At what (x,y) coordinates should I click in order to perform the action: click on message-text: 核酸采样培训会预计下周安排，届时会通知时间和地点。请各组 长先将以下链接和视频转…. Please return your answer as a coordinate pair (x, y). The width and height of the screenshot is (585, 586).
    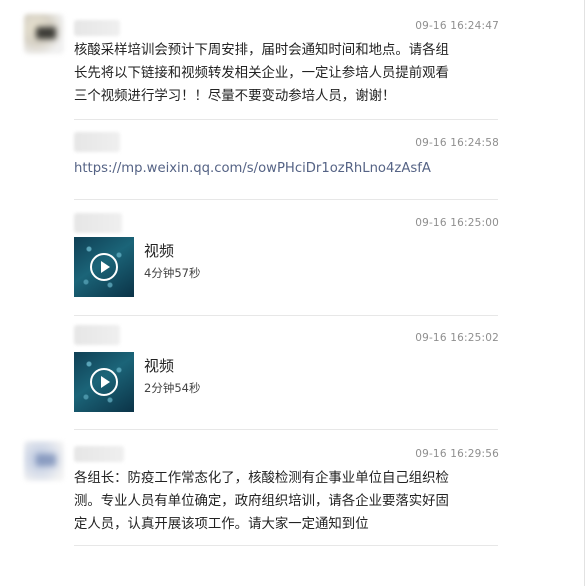
    Looking at the image, I should click on (289, 73).